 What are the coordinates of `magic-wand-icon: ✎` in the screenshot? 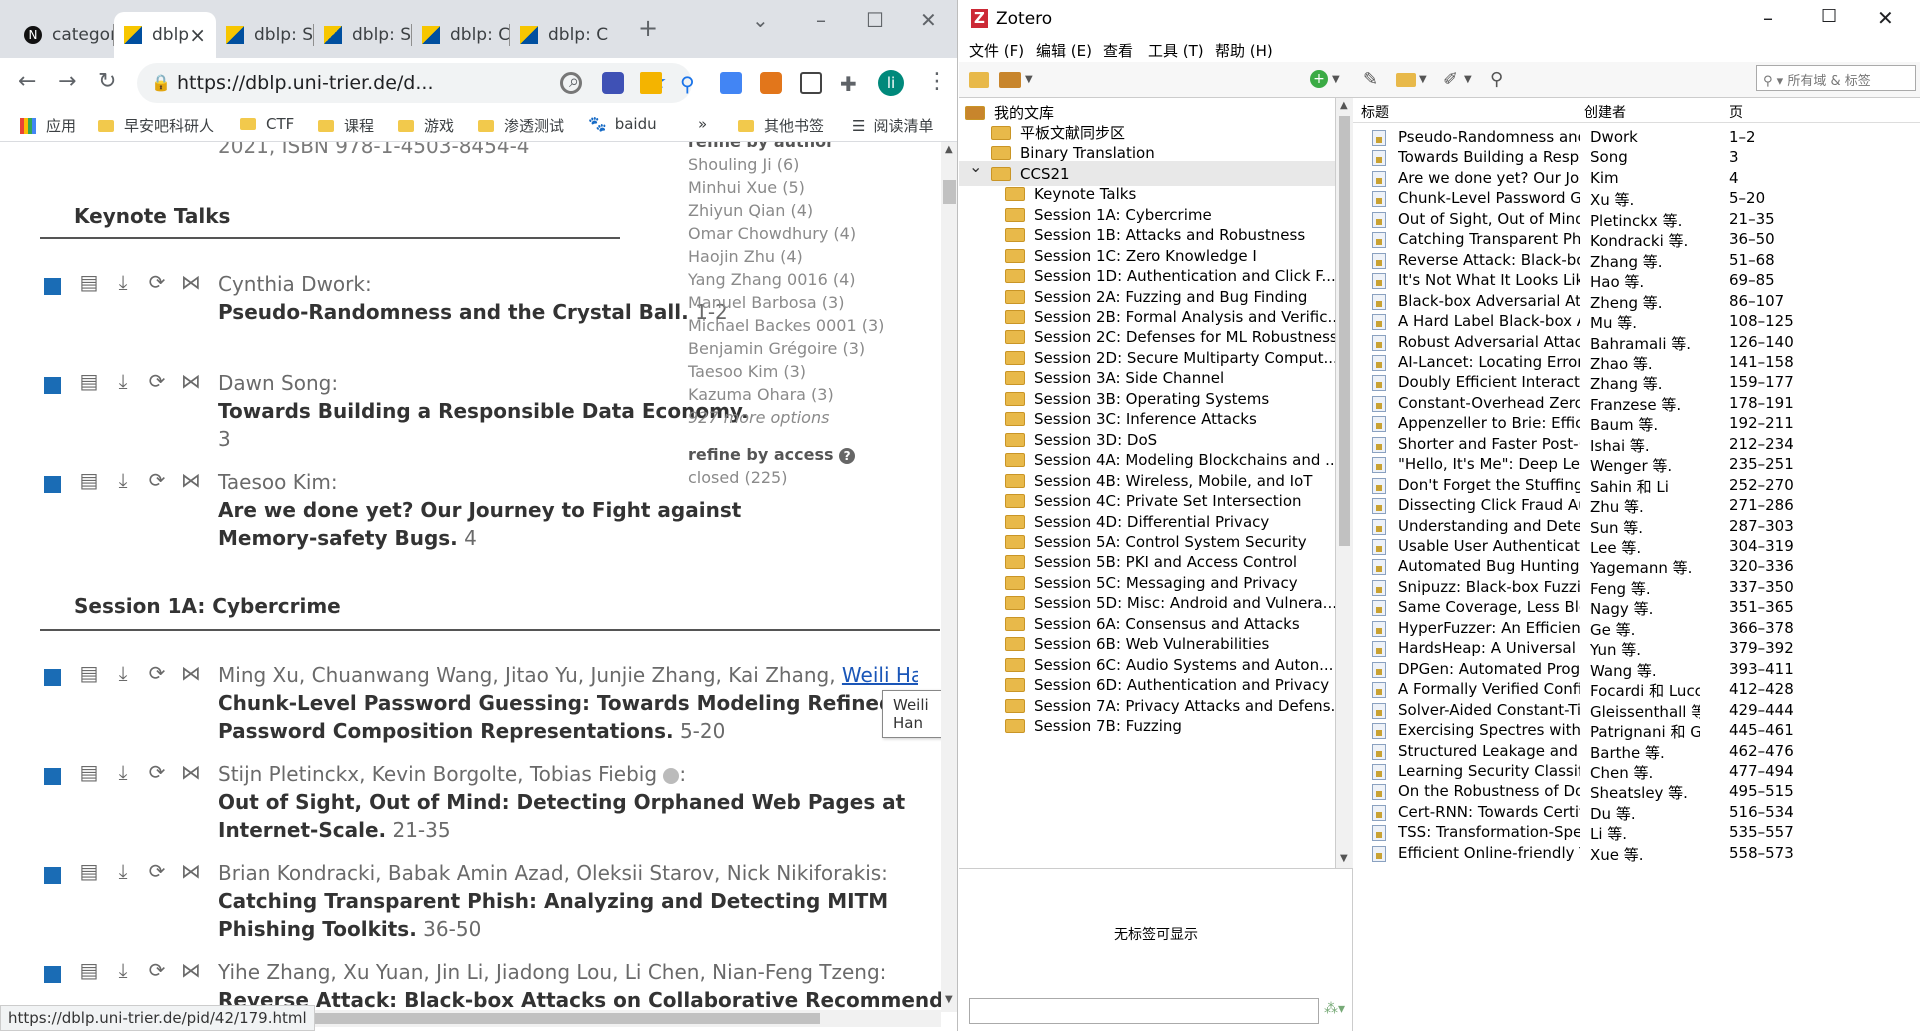 It's located at (1370, 79).